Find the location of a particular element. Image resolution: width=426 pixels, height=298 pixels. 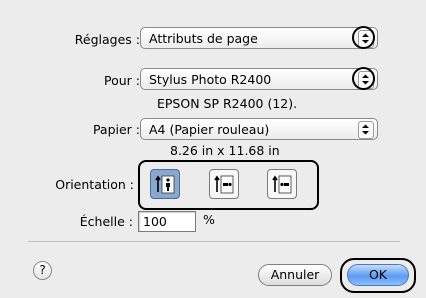

paper-label: Papier : is located at coordinates (116, 129).